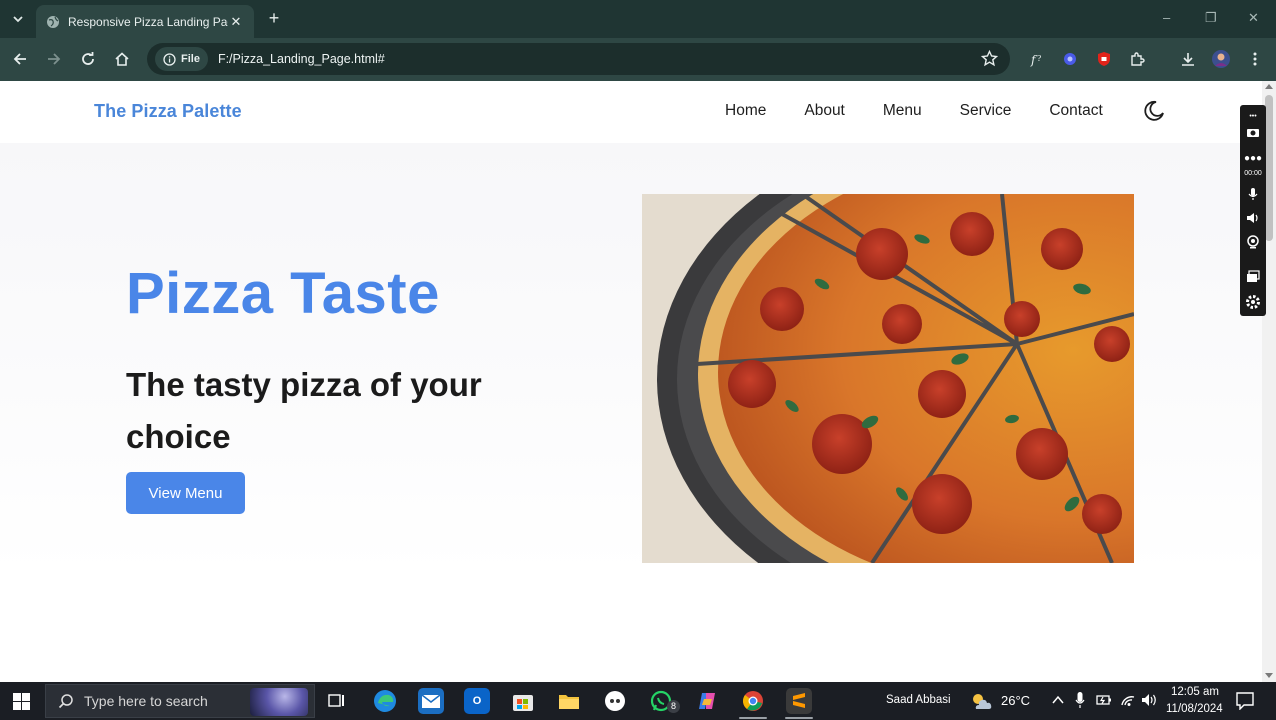 The height and width of the screenshot is (720, 1276). Describe the element at coordinates (799, 718) in the screenshot. I see `sublime-active-indicator` at that location.